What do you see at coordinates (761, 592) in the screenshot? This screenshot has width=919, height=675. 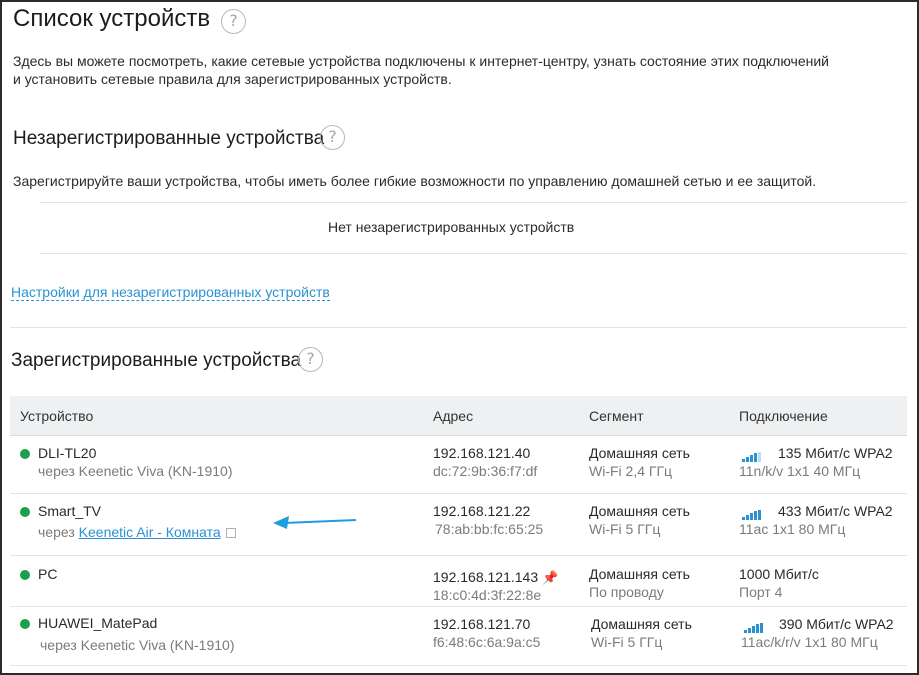 I see `device-connection-sub: Порт 4` at bounding box center [761, 592].